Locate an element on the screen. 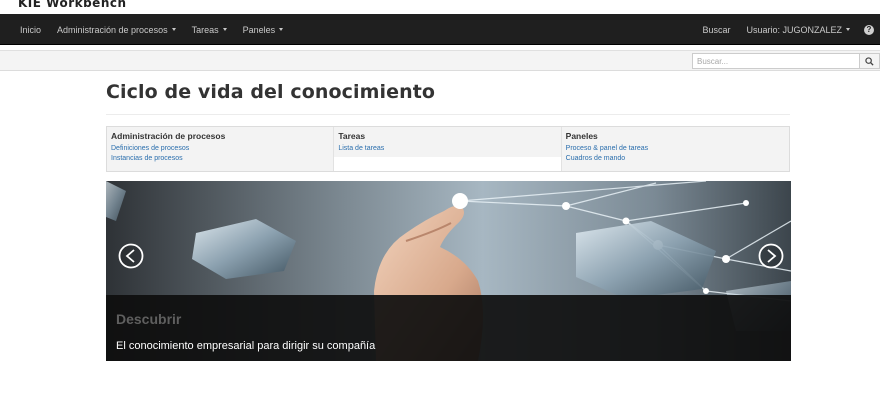  nav-right: Buscar Usuario: JUGONZALEZ ? is located at coordinates (784, 29).